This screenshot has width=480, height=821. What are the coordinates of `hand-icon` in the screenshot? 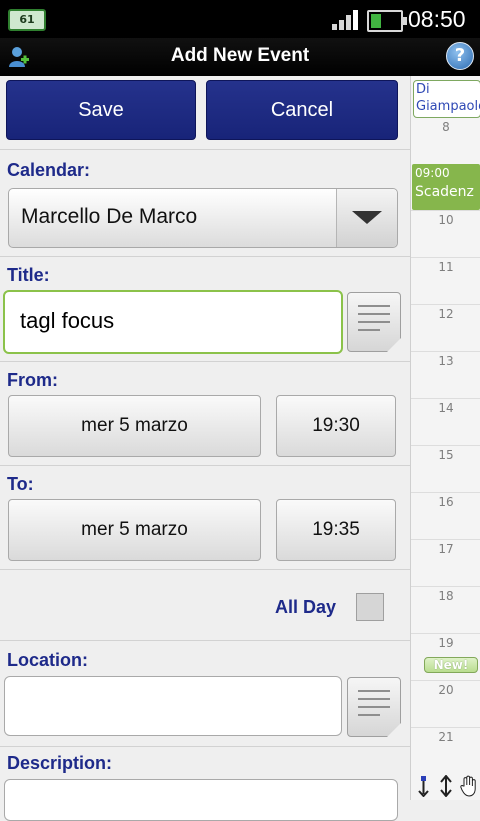 It's located at (469, 788).